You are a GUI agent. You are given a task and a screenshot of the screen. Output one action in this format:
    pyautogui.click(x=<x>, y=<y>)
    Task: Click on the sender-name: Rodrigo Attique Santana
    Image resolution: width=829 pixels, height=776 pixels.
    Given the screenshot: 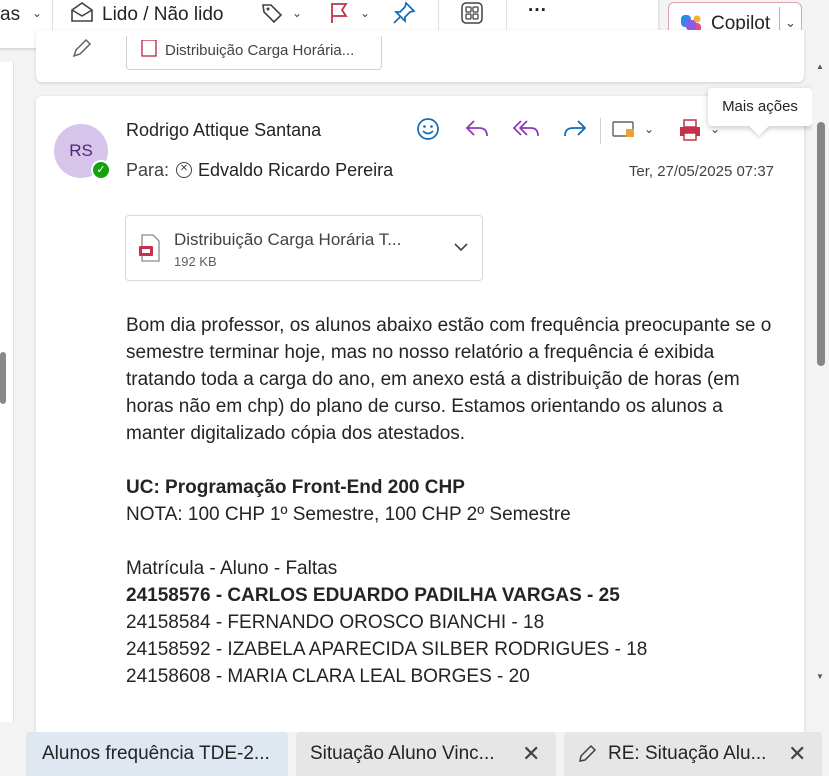 What is the action you would take?
    pyautogui.click(x=223, y=130)
    